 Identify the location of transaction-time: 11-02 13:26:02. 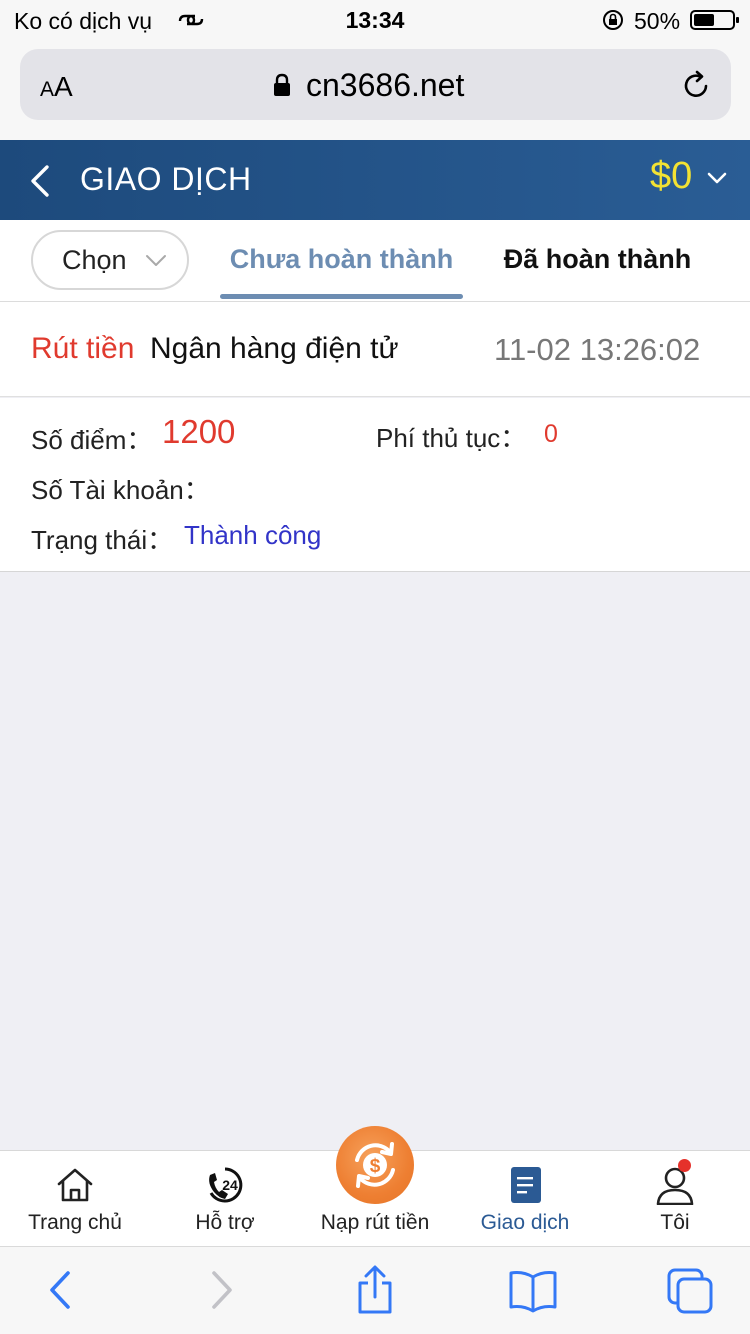
(597, 349).